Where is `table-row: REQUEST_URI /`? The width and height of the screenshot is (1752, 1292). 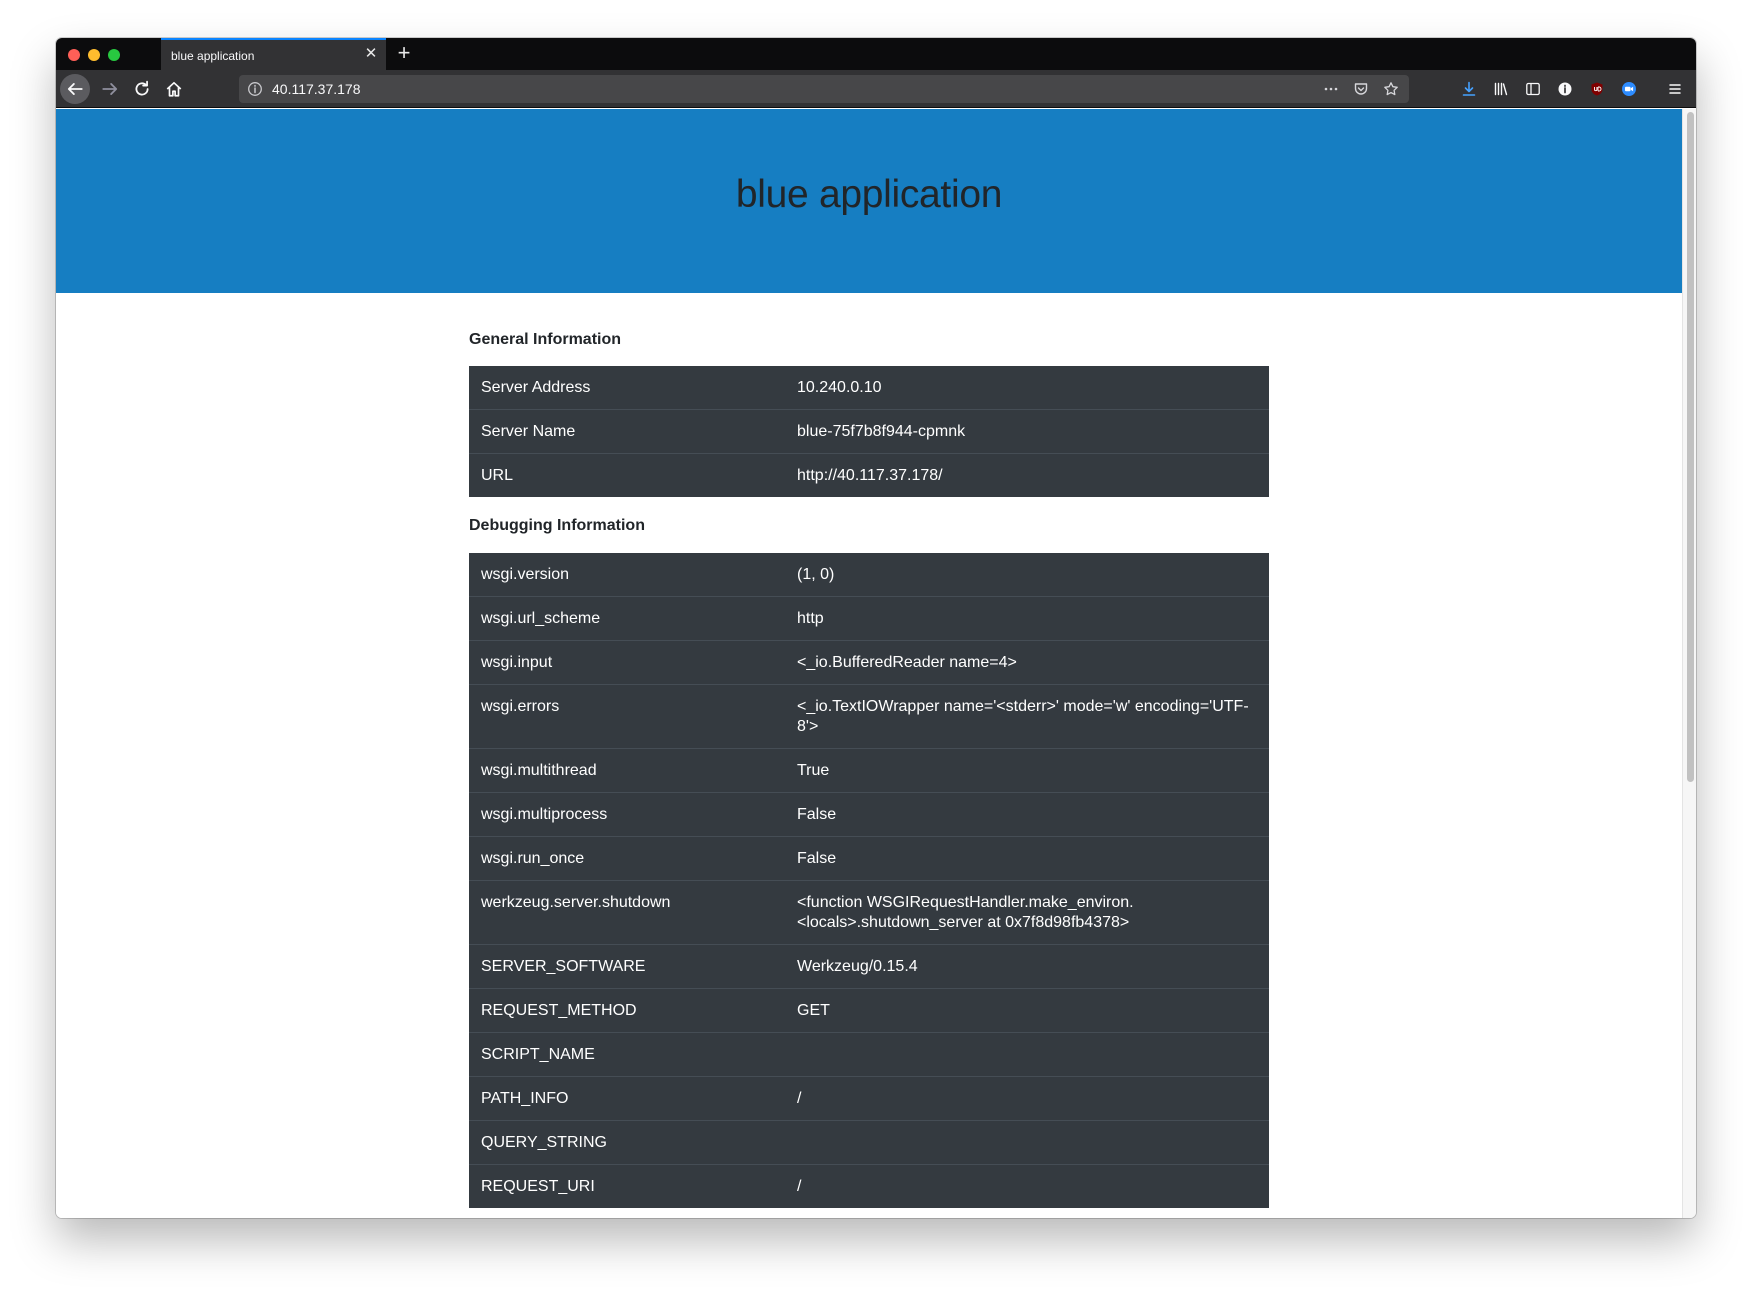 table-row: REQUEST_URI / is located at coordinates (869, 1186).